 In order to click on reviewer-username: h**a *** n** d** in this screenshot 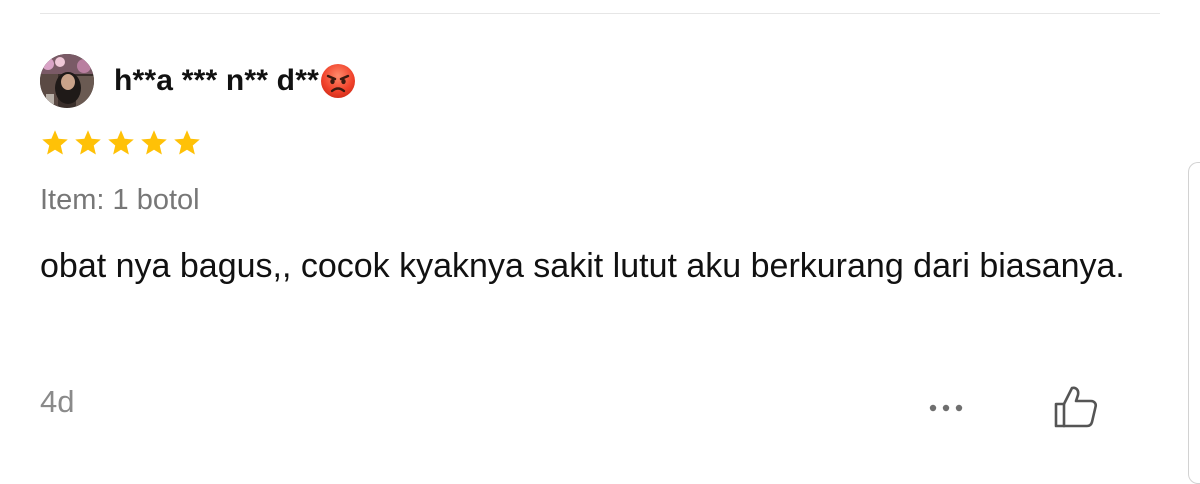, I will do `click(216, 80)`.